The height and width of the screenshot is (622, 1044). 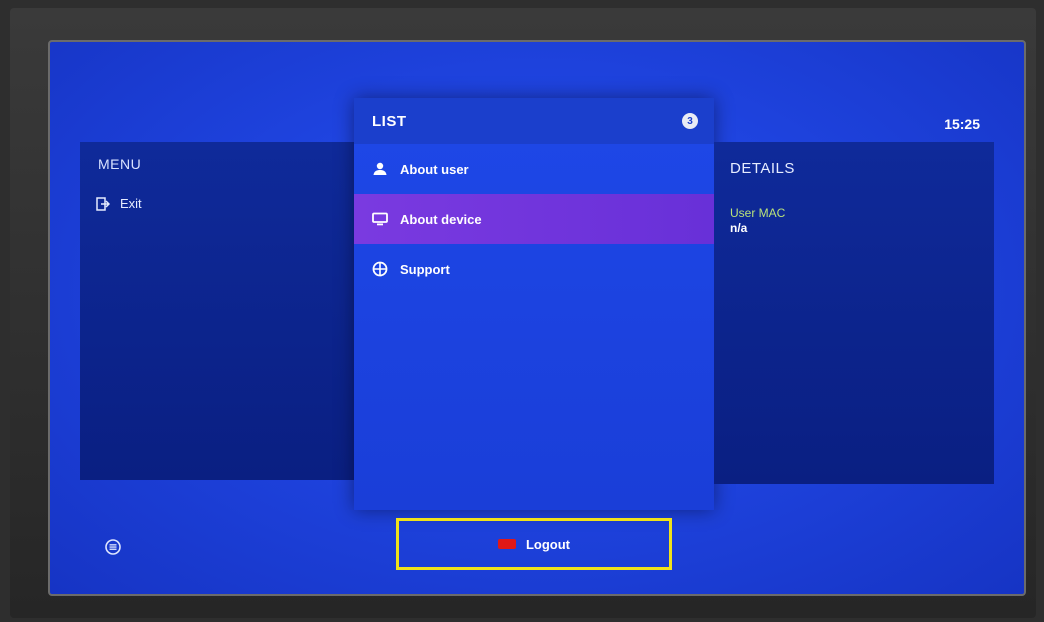 I want to click on logout-button: Logout, so click(x=534, y=544).